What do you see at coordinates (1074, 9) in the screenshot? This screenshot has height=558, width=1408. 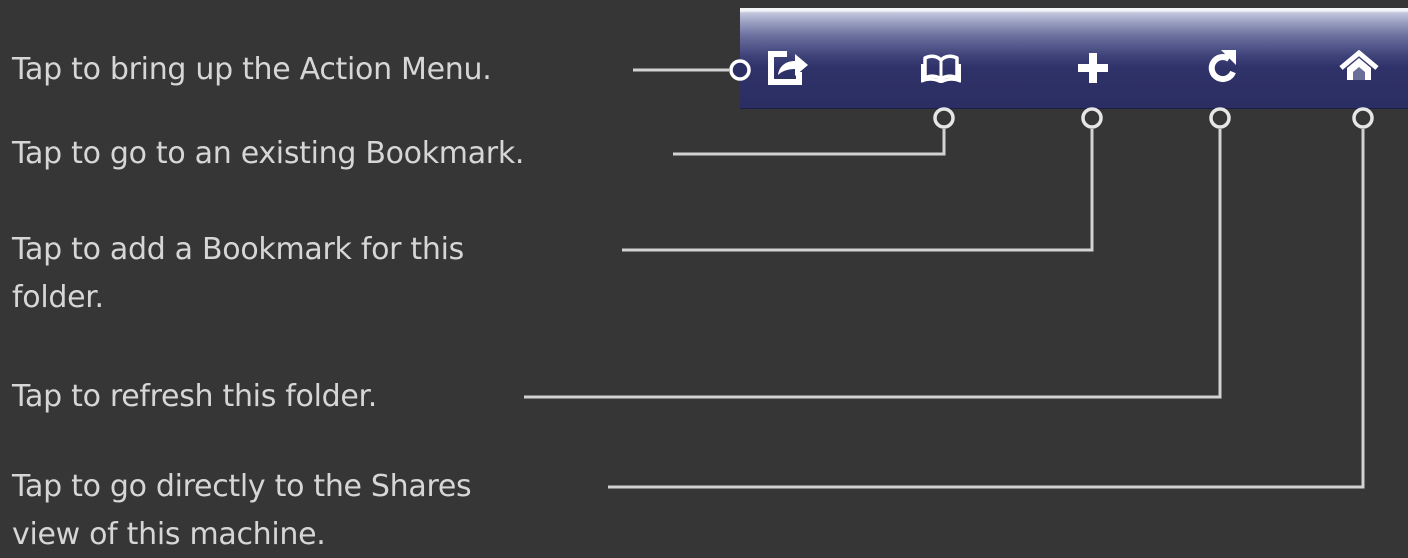 I see `toolbar-highlight` at bounding box center [1074, 9].